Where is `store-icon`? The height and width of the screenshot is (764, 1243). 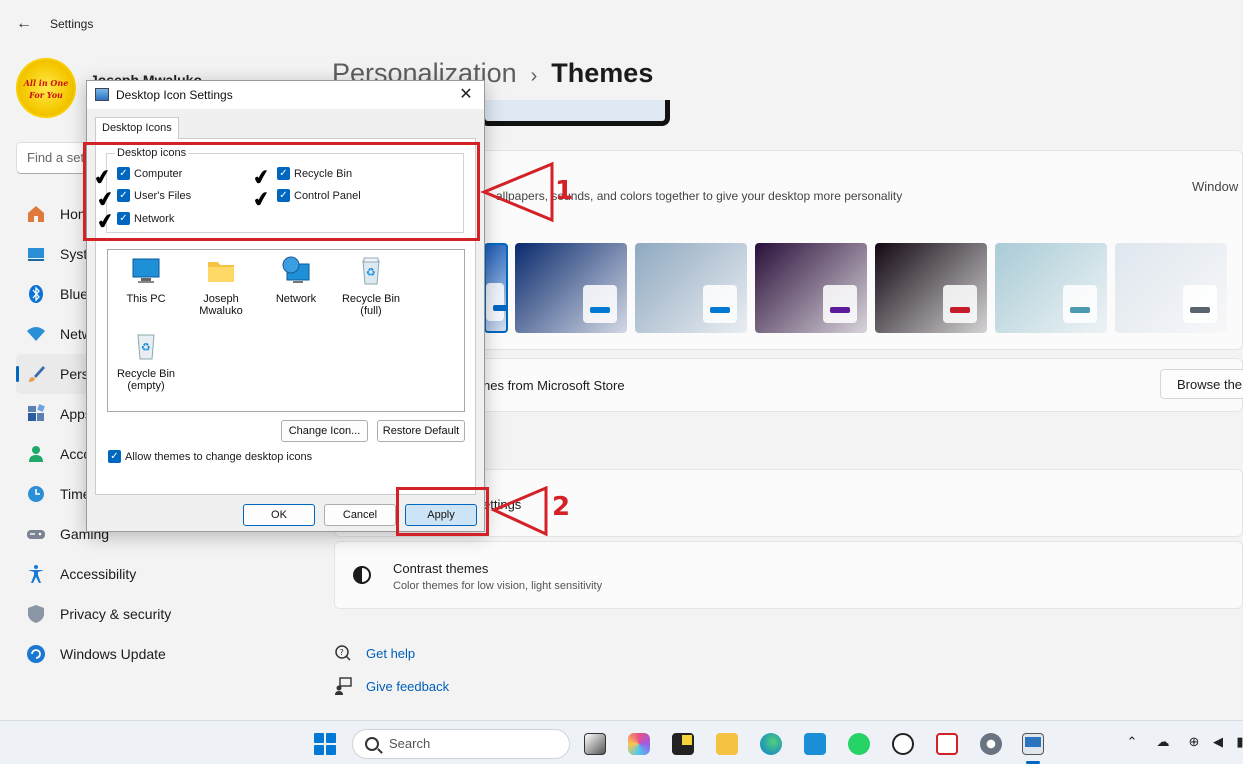 store-icon is located at coordinates (815, 744).